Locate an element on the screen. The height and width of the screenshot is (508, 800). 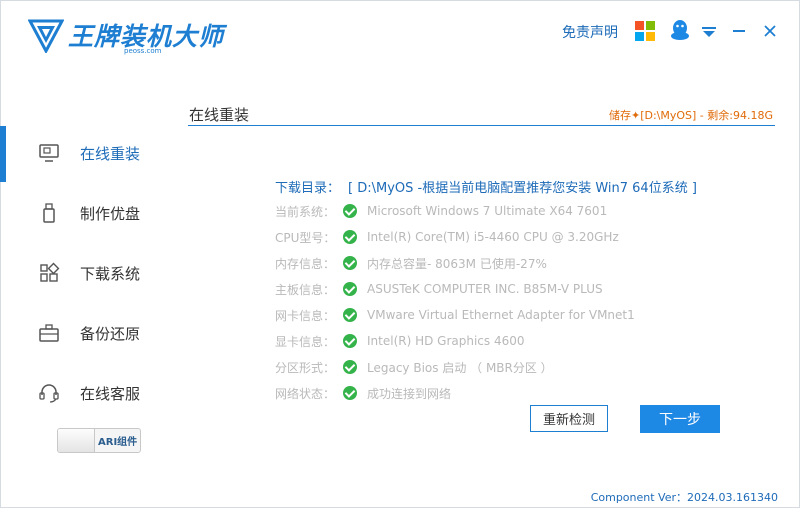
info-value: Intel(R) Core(TM) i5-4460 CPU @ 3.20GHz is located at coordinates (493, 237).